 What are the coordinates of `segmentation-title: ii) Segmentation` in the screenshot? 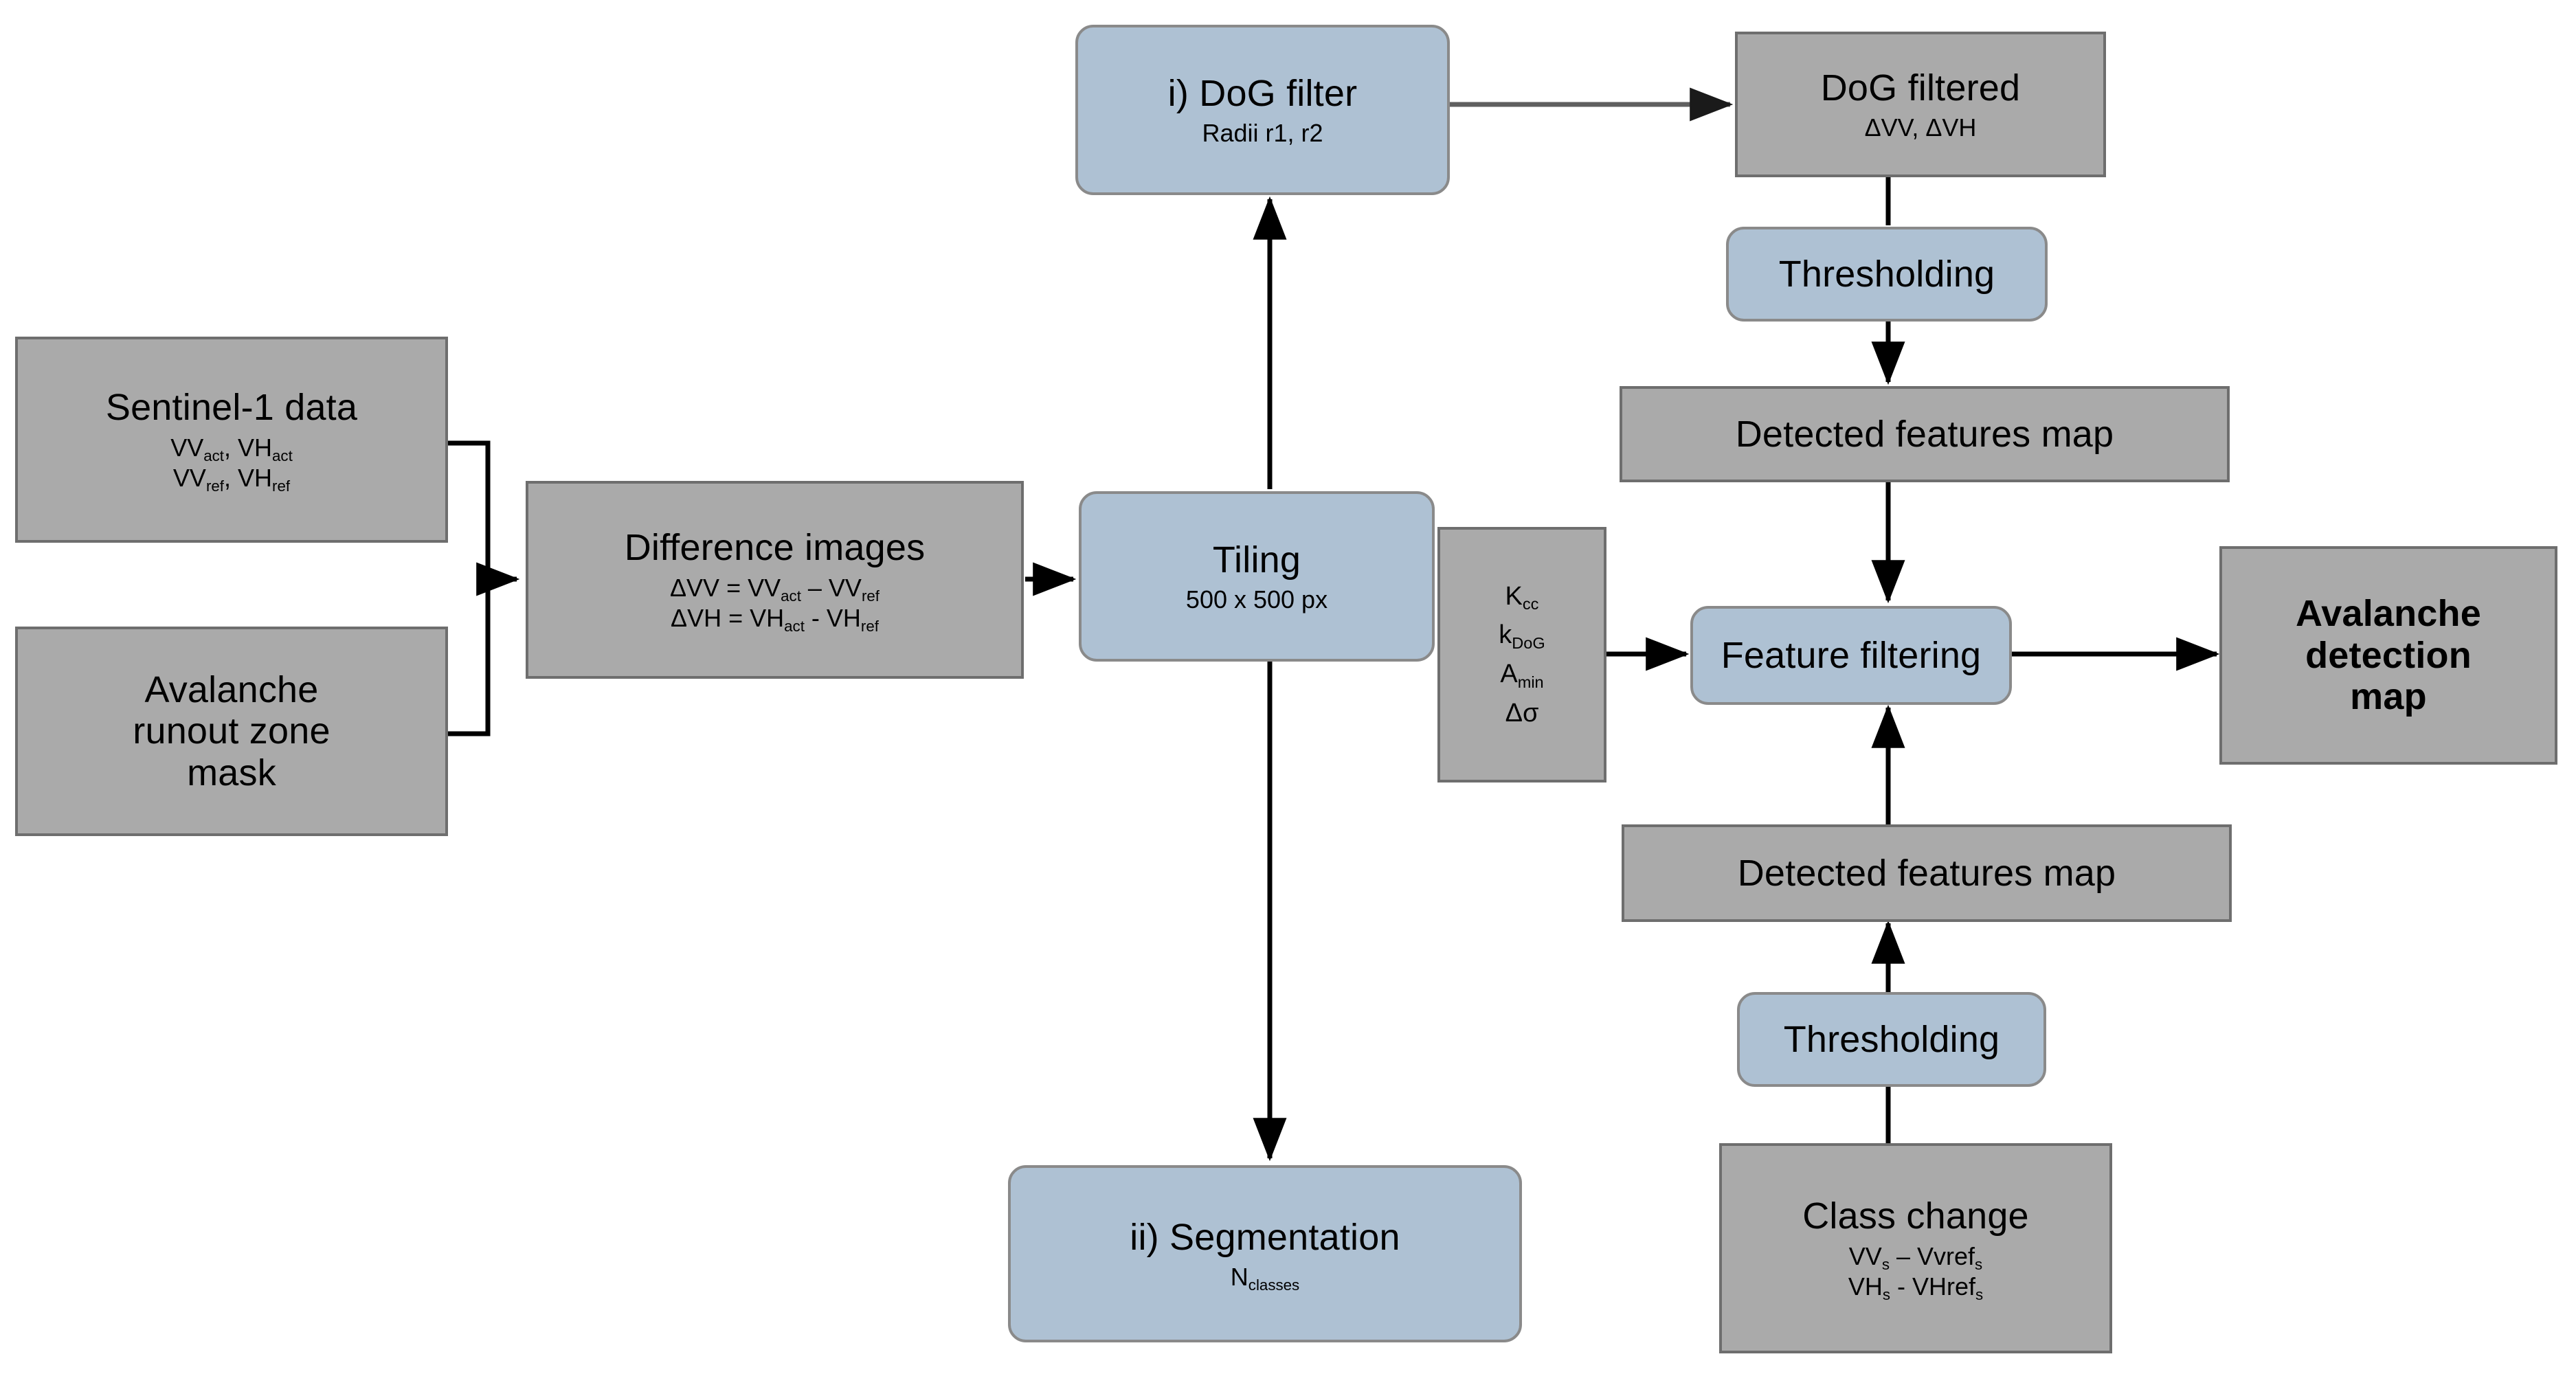 It's located at (1265, 1237).